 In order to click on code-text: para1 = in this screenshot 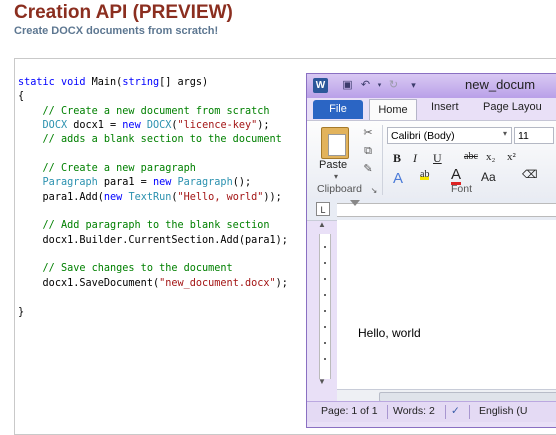, I will do `click(125, 183)`.